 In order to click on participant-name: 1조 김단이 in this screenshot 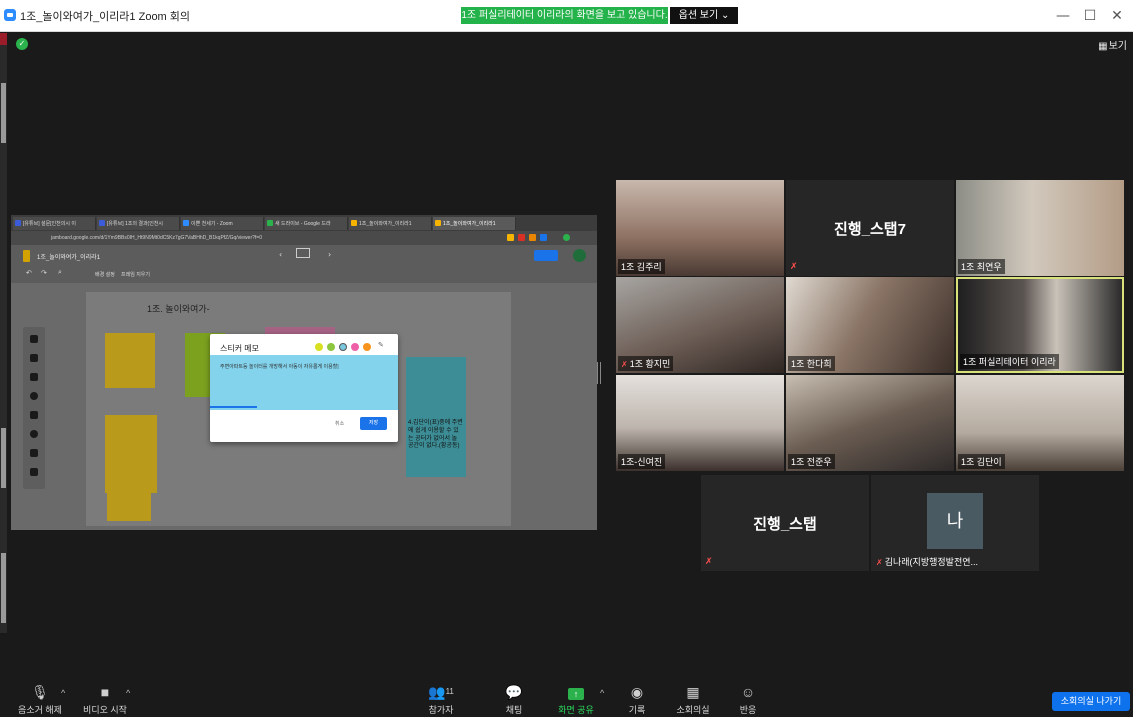, I will do `click(981, 461)`.